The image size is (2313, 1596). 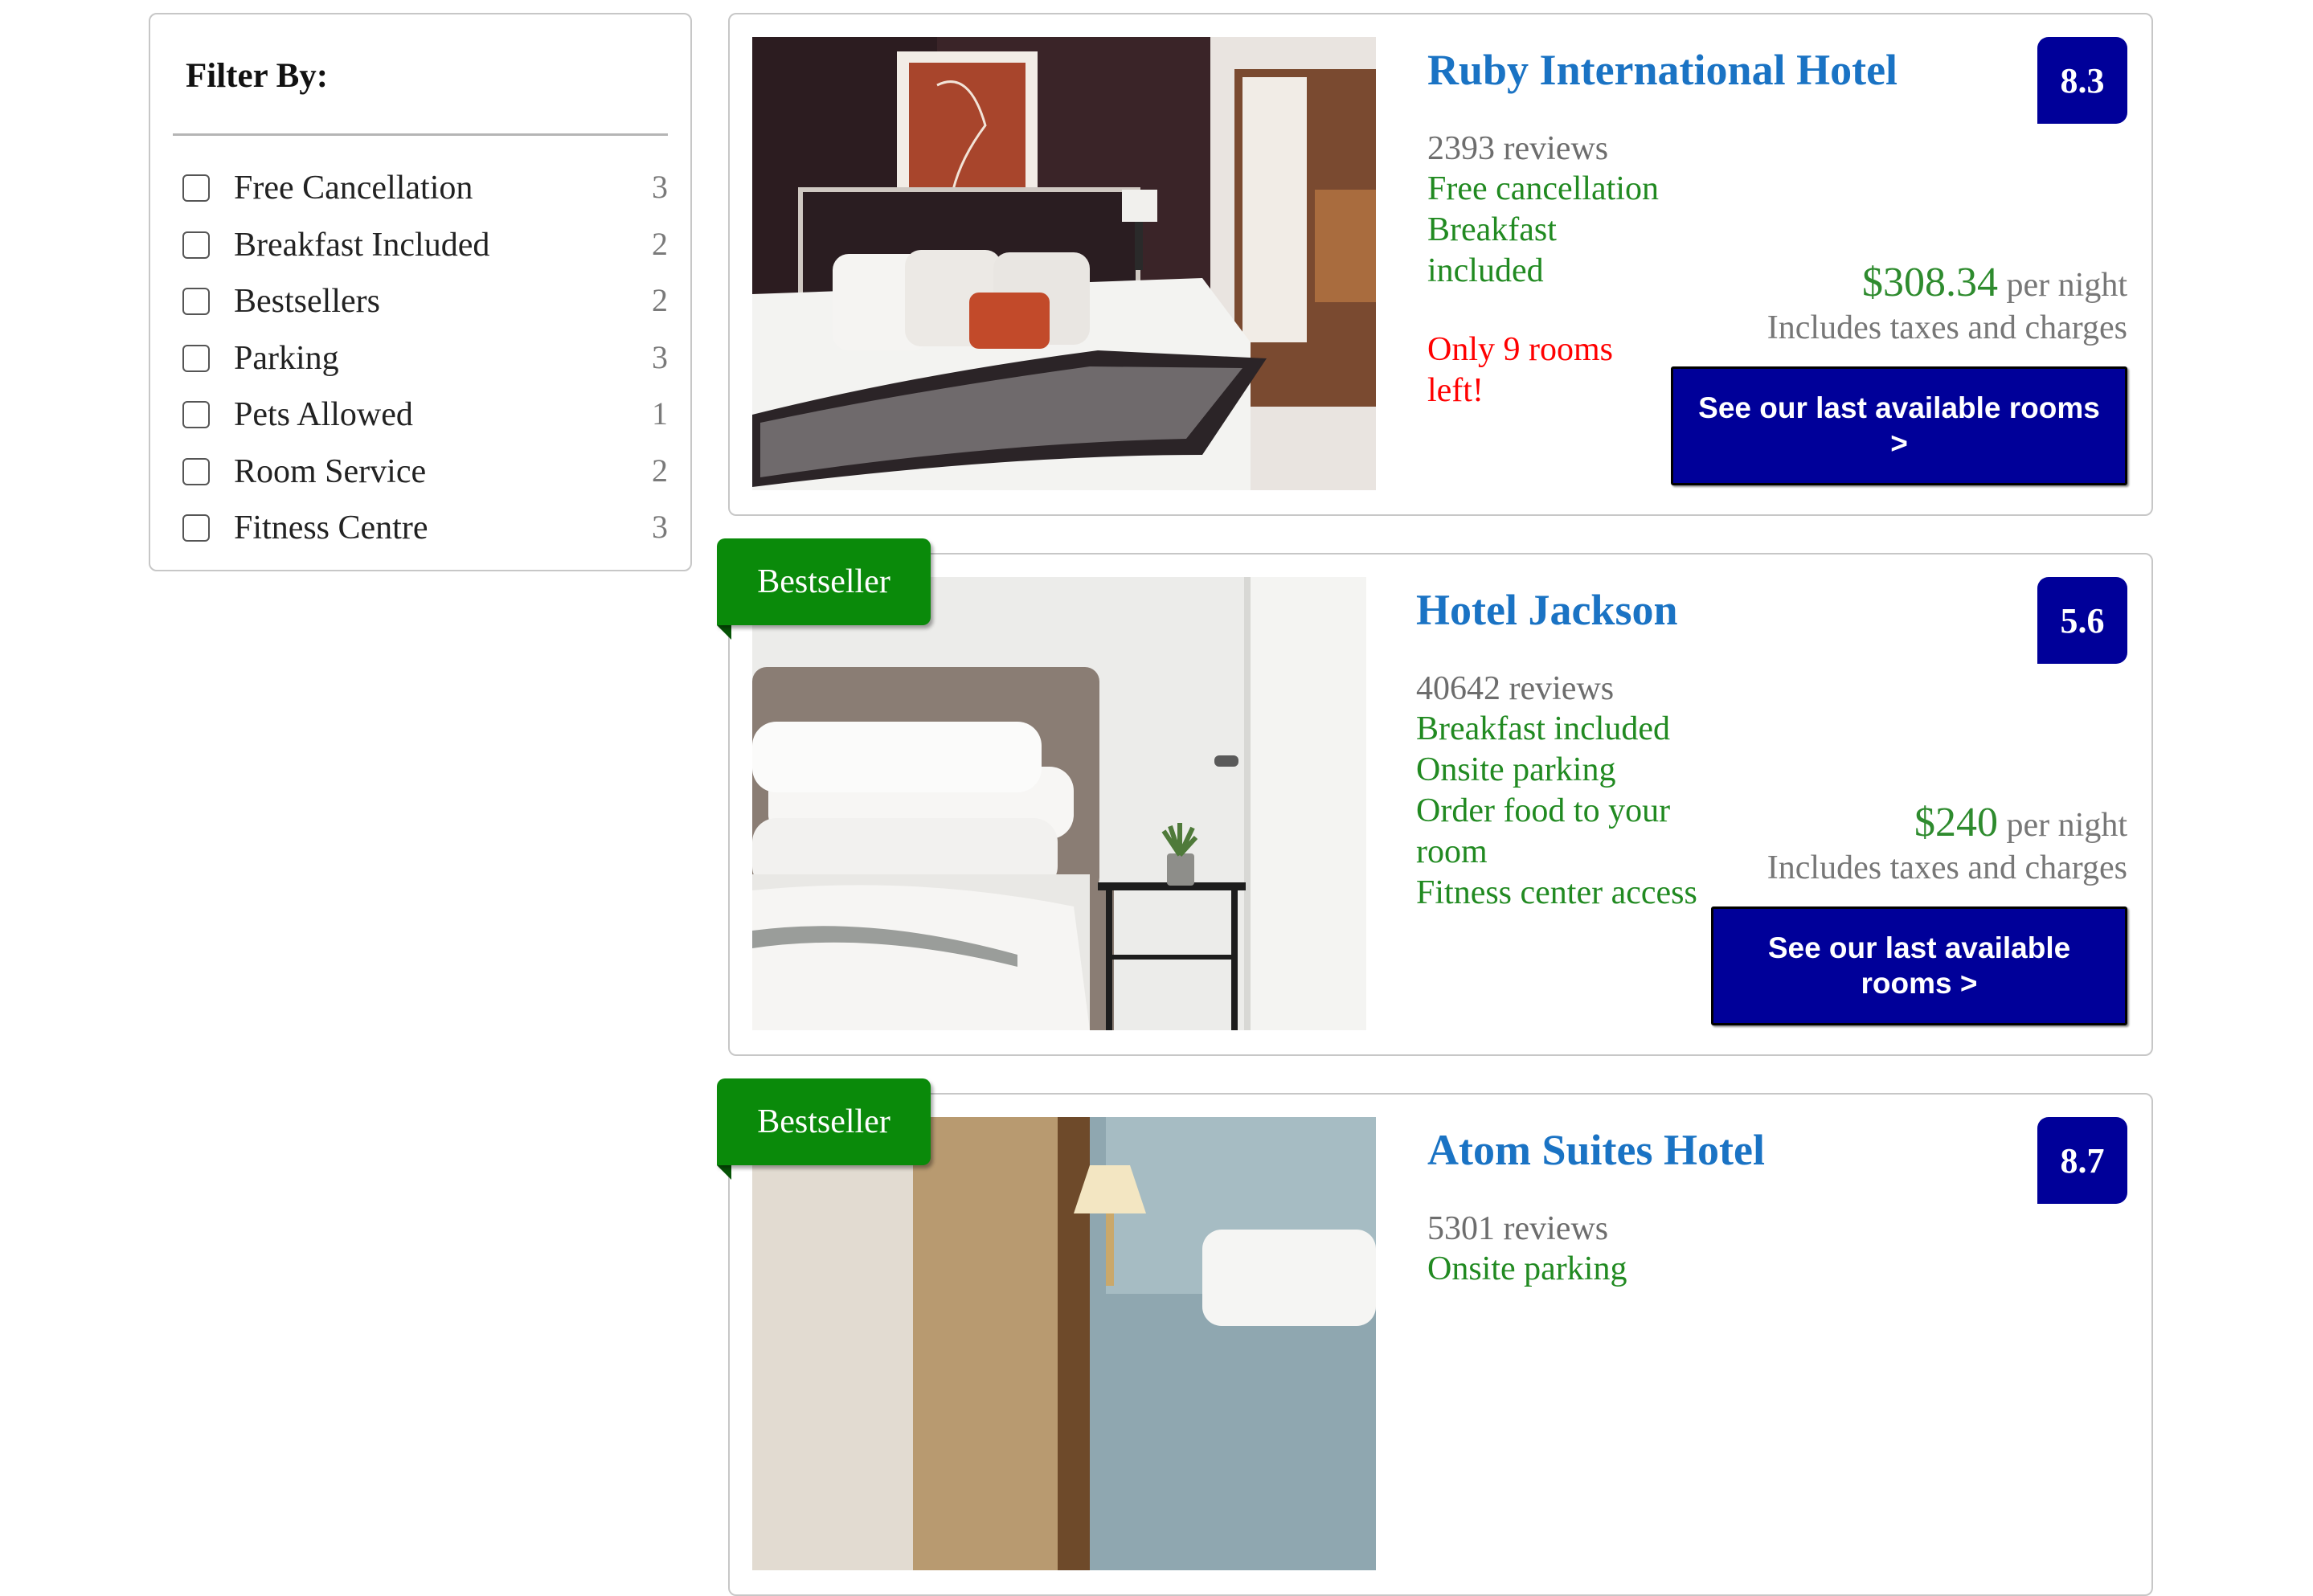 I want to click on feature-item: room, so click(x=1452, y=851).